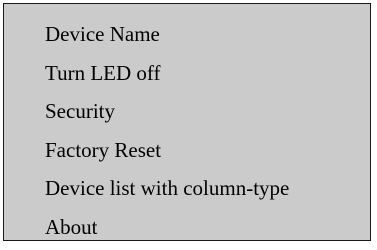 Image resolution: width=377 pixels, height=250 pixels. I want to click on menu-item-label: Turn LED off, so click(103, 73).